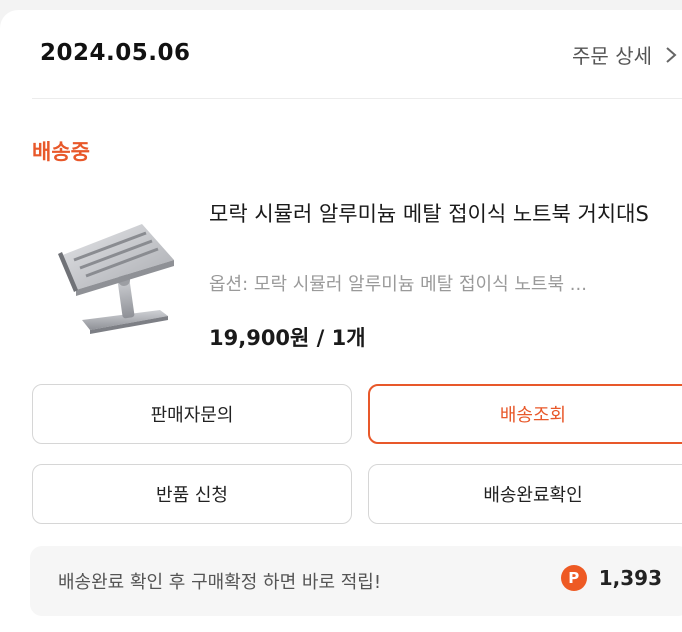  Describe the element at coordinates (612, 56) in the screenshot. I see `order-detail-label: 주문 상세` at that location.